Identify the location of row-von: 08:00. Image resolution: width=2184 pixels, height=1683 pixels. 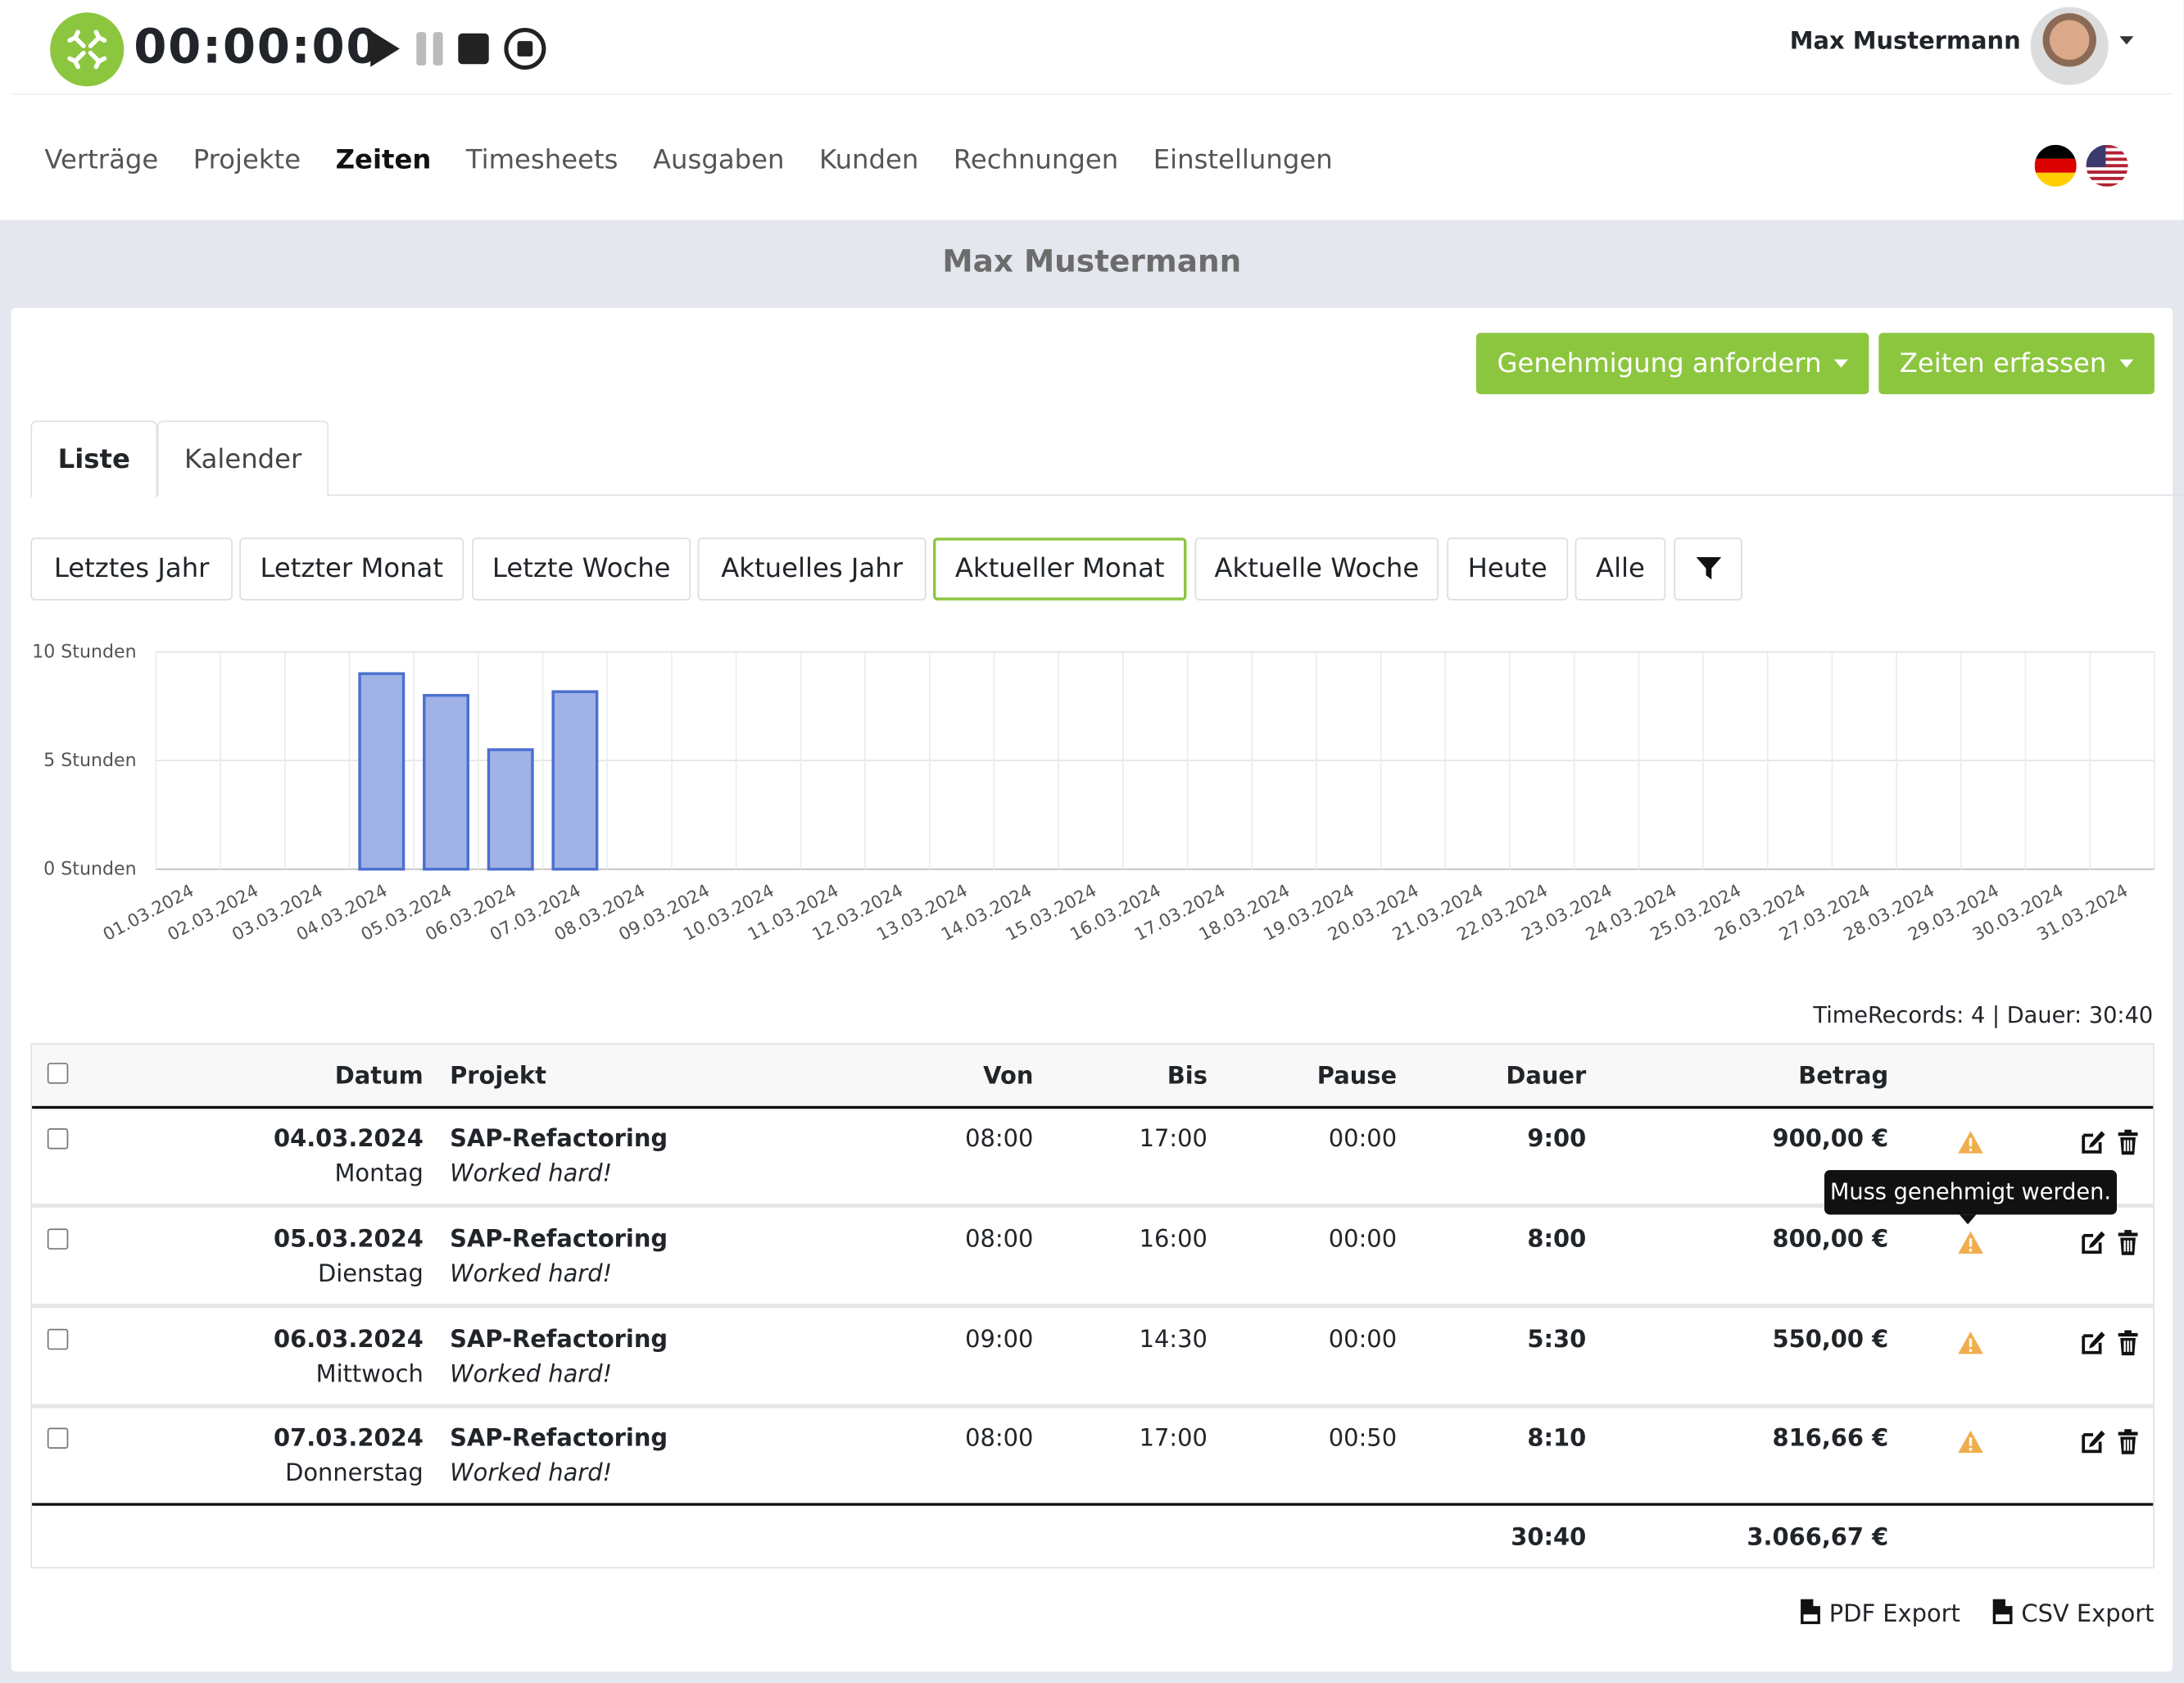
(999, 1439).